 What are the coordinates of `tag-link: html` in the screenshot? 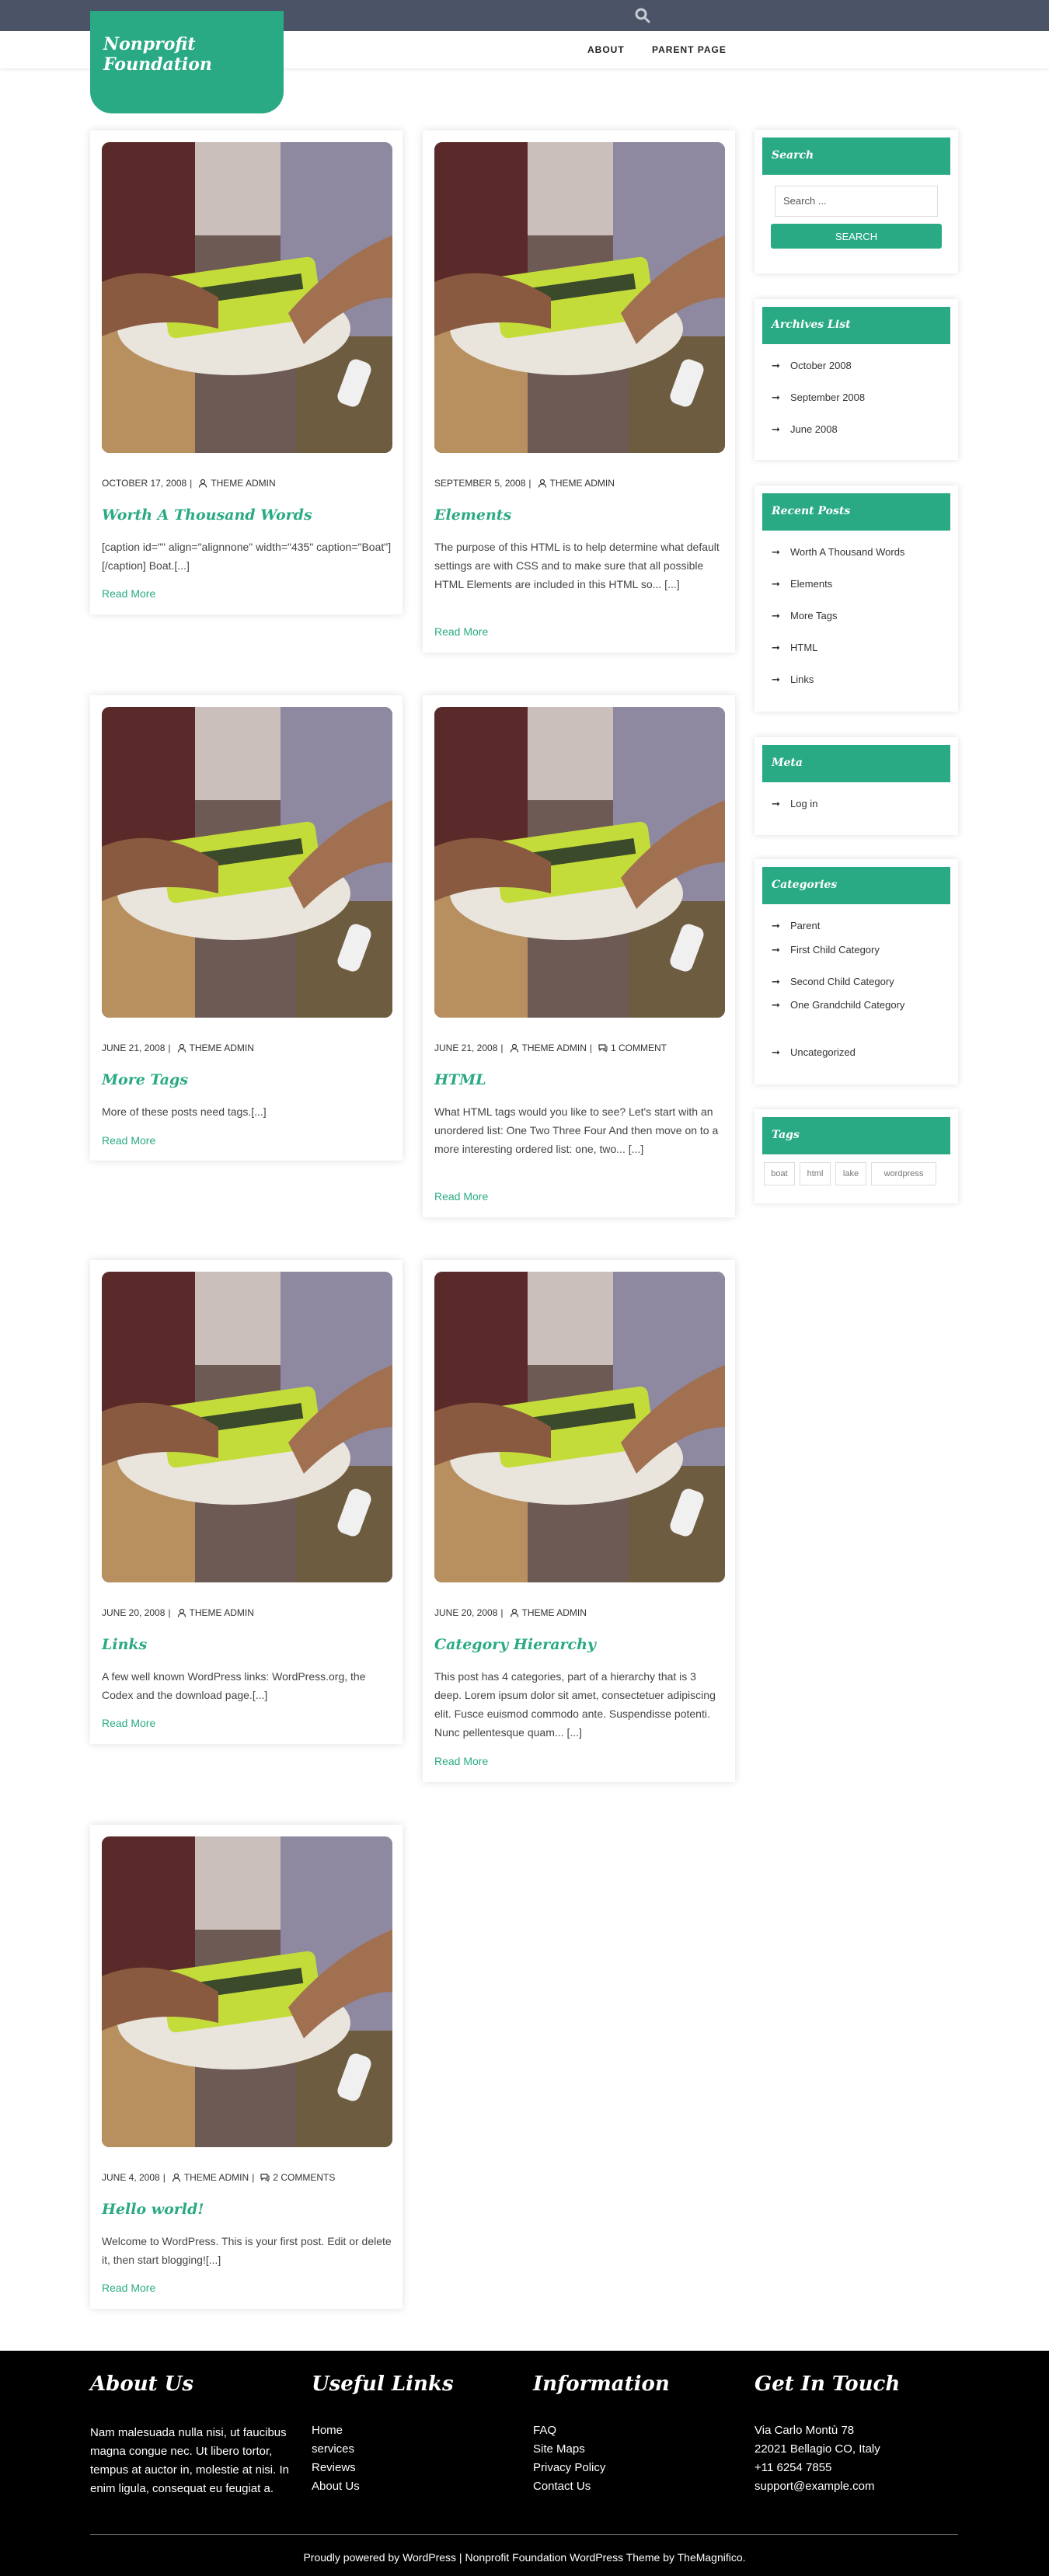 It's located at (815, 1173).